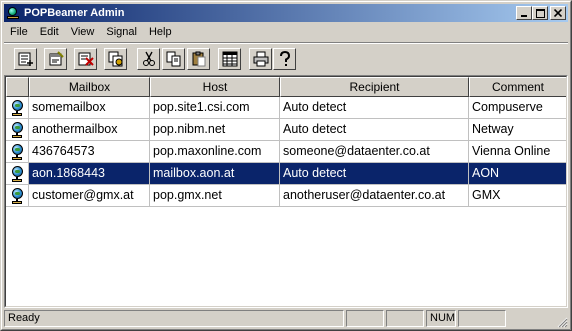  What do you see at coordinates (89, 87) in the screenshot?
I see `column-header-mailbox: Mailbox` at bounding box center [89, 87].